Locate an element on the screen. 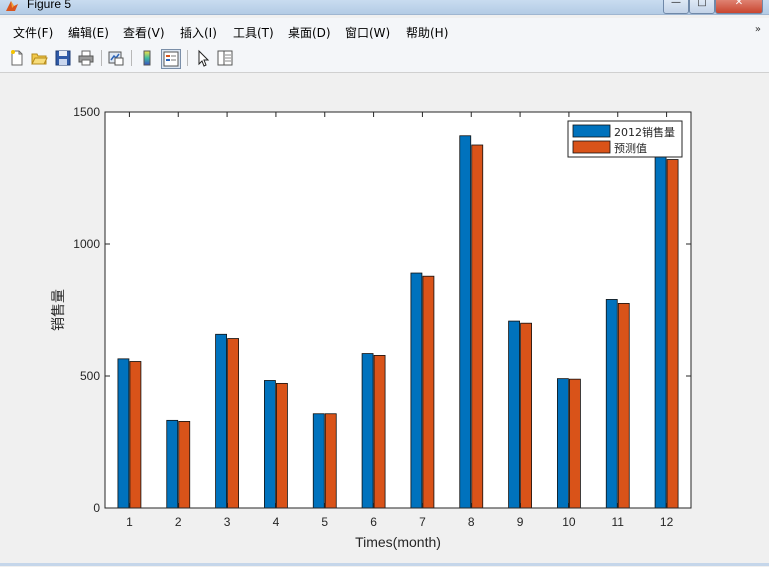  x-tick-label: 3 is located at coordinates (227, 522).